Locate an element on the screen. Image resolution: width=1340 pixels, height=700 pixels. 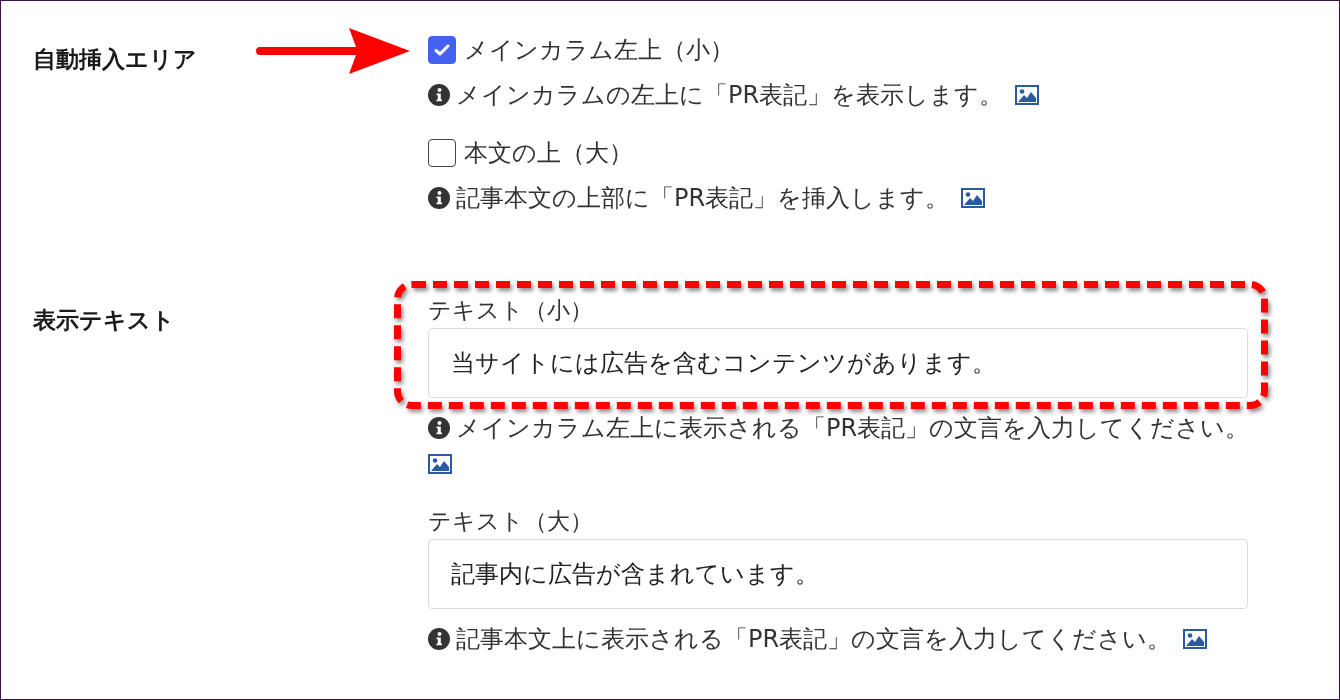
help-text: 記事本文上に表示される「PR表記」の文言を入力してください。 is located at coordinates (814, 639).